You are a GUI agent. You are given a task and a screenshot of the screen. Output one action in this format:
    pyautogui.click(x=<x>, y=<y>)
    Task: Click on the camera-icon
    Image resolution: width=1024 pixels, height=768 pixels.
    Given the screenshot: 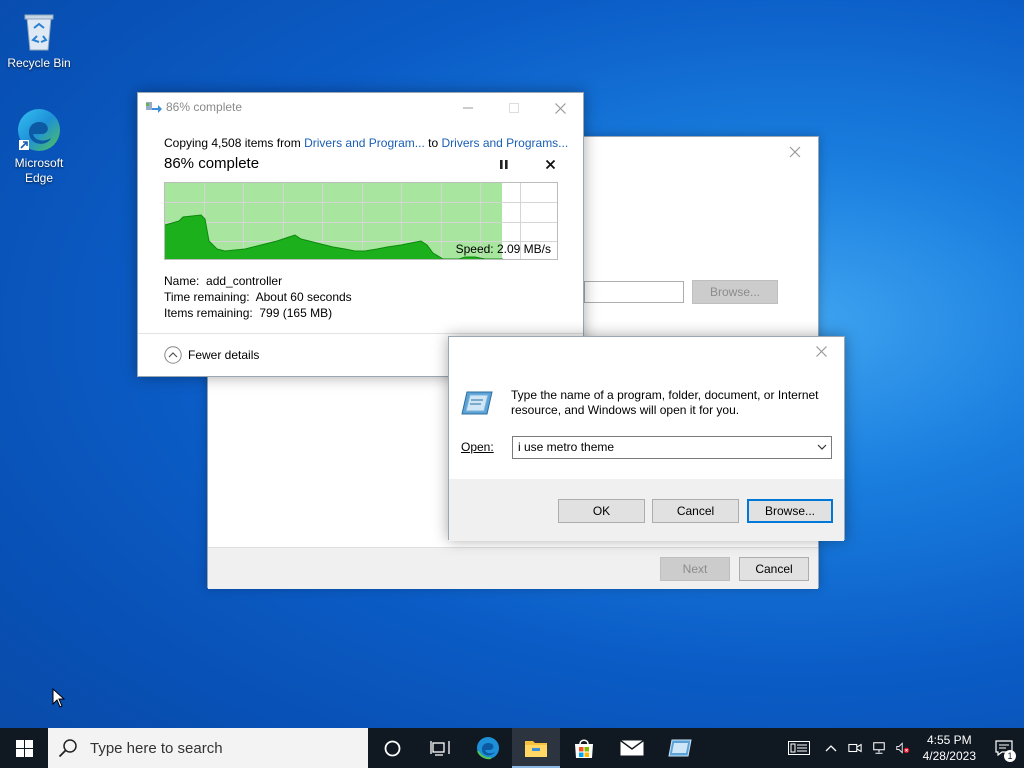 What is the action you would take?
    pyautogui.click(x=854, y=748)
    